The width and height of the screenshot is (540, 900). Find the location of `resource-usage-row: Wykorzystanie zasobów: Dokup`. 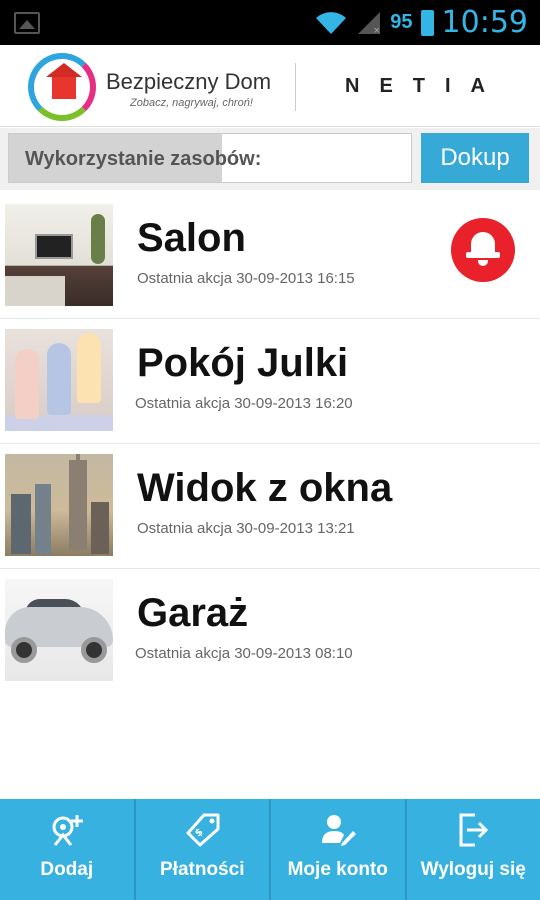

resource-usage-row: Wykorzystanie zasobów: Dokup is located at coordinates (270, 159).